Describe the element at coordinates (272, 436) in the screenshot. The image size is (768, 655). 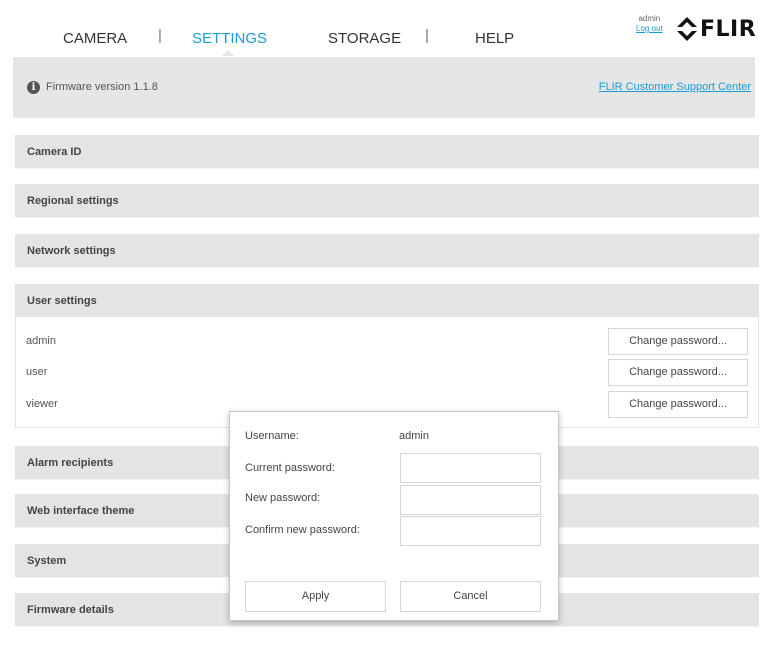
I see `username-field-label: Username:` at that location.